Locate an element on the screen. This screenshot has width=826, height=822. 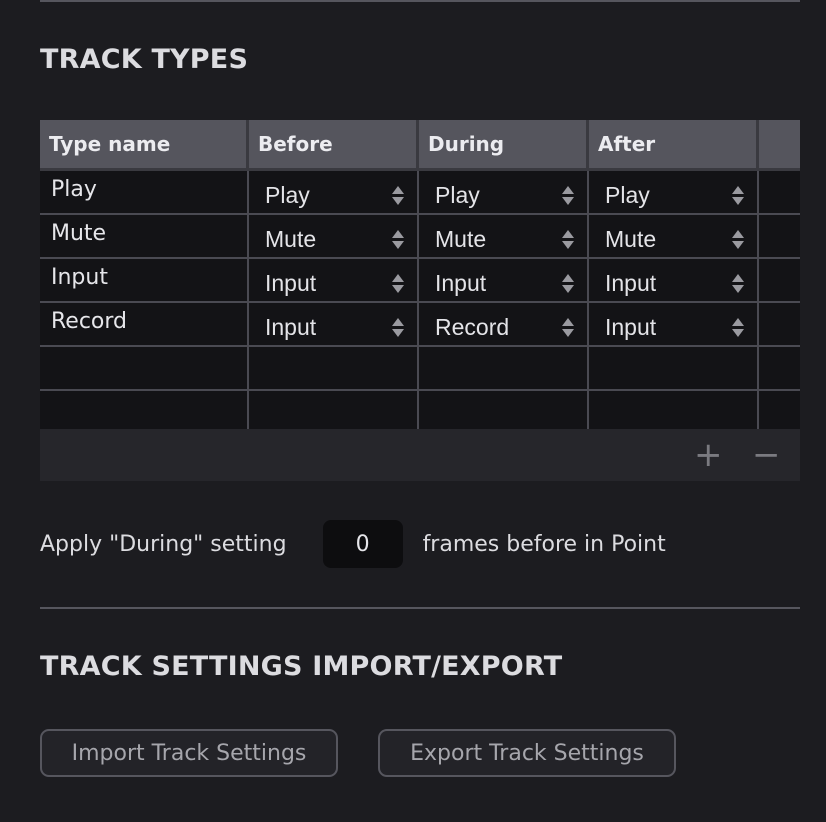
column-header-before: Before is located at coordinates (334, 144).